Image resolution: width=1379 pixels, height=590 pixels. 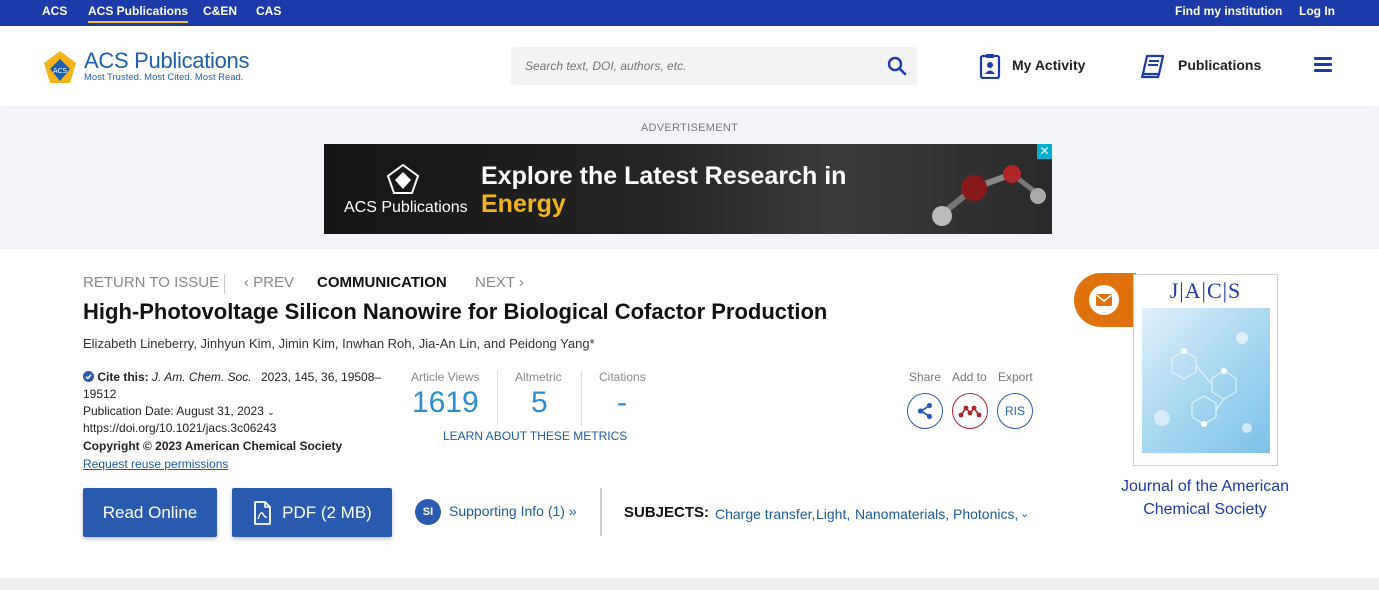 I want to click on acs-logo-icon, so click(x=403, y=179).